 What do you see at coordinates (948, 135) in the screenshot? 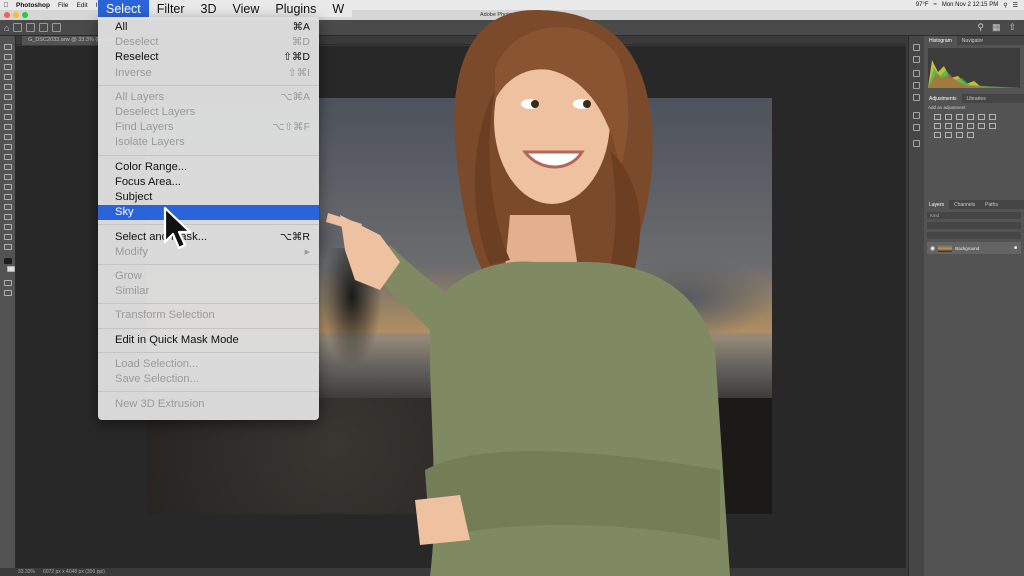
I see `threshold-icon` at bounding box center [948, 135].